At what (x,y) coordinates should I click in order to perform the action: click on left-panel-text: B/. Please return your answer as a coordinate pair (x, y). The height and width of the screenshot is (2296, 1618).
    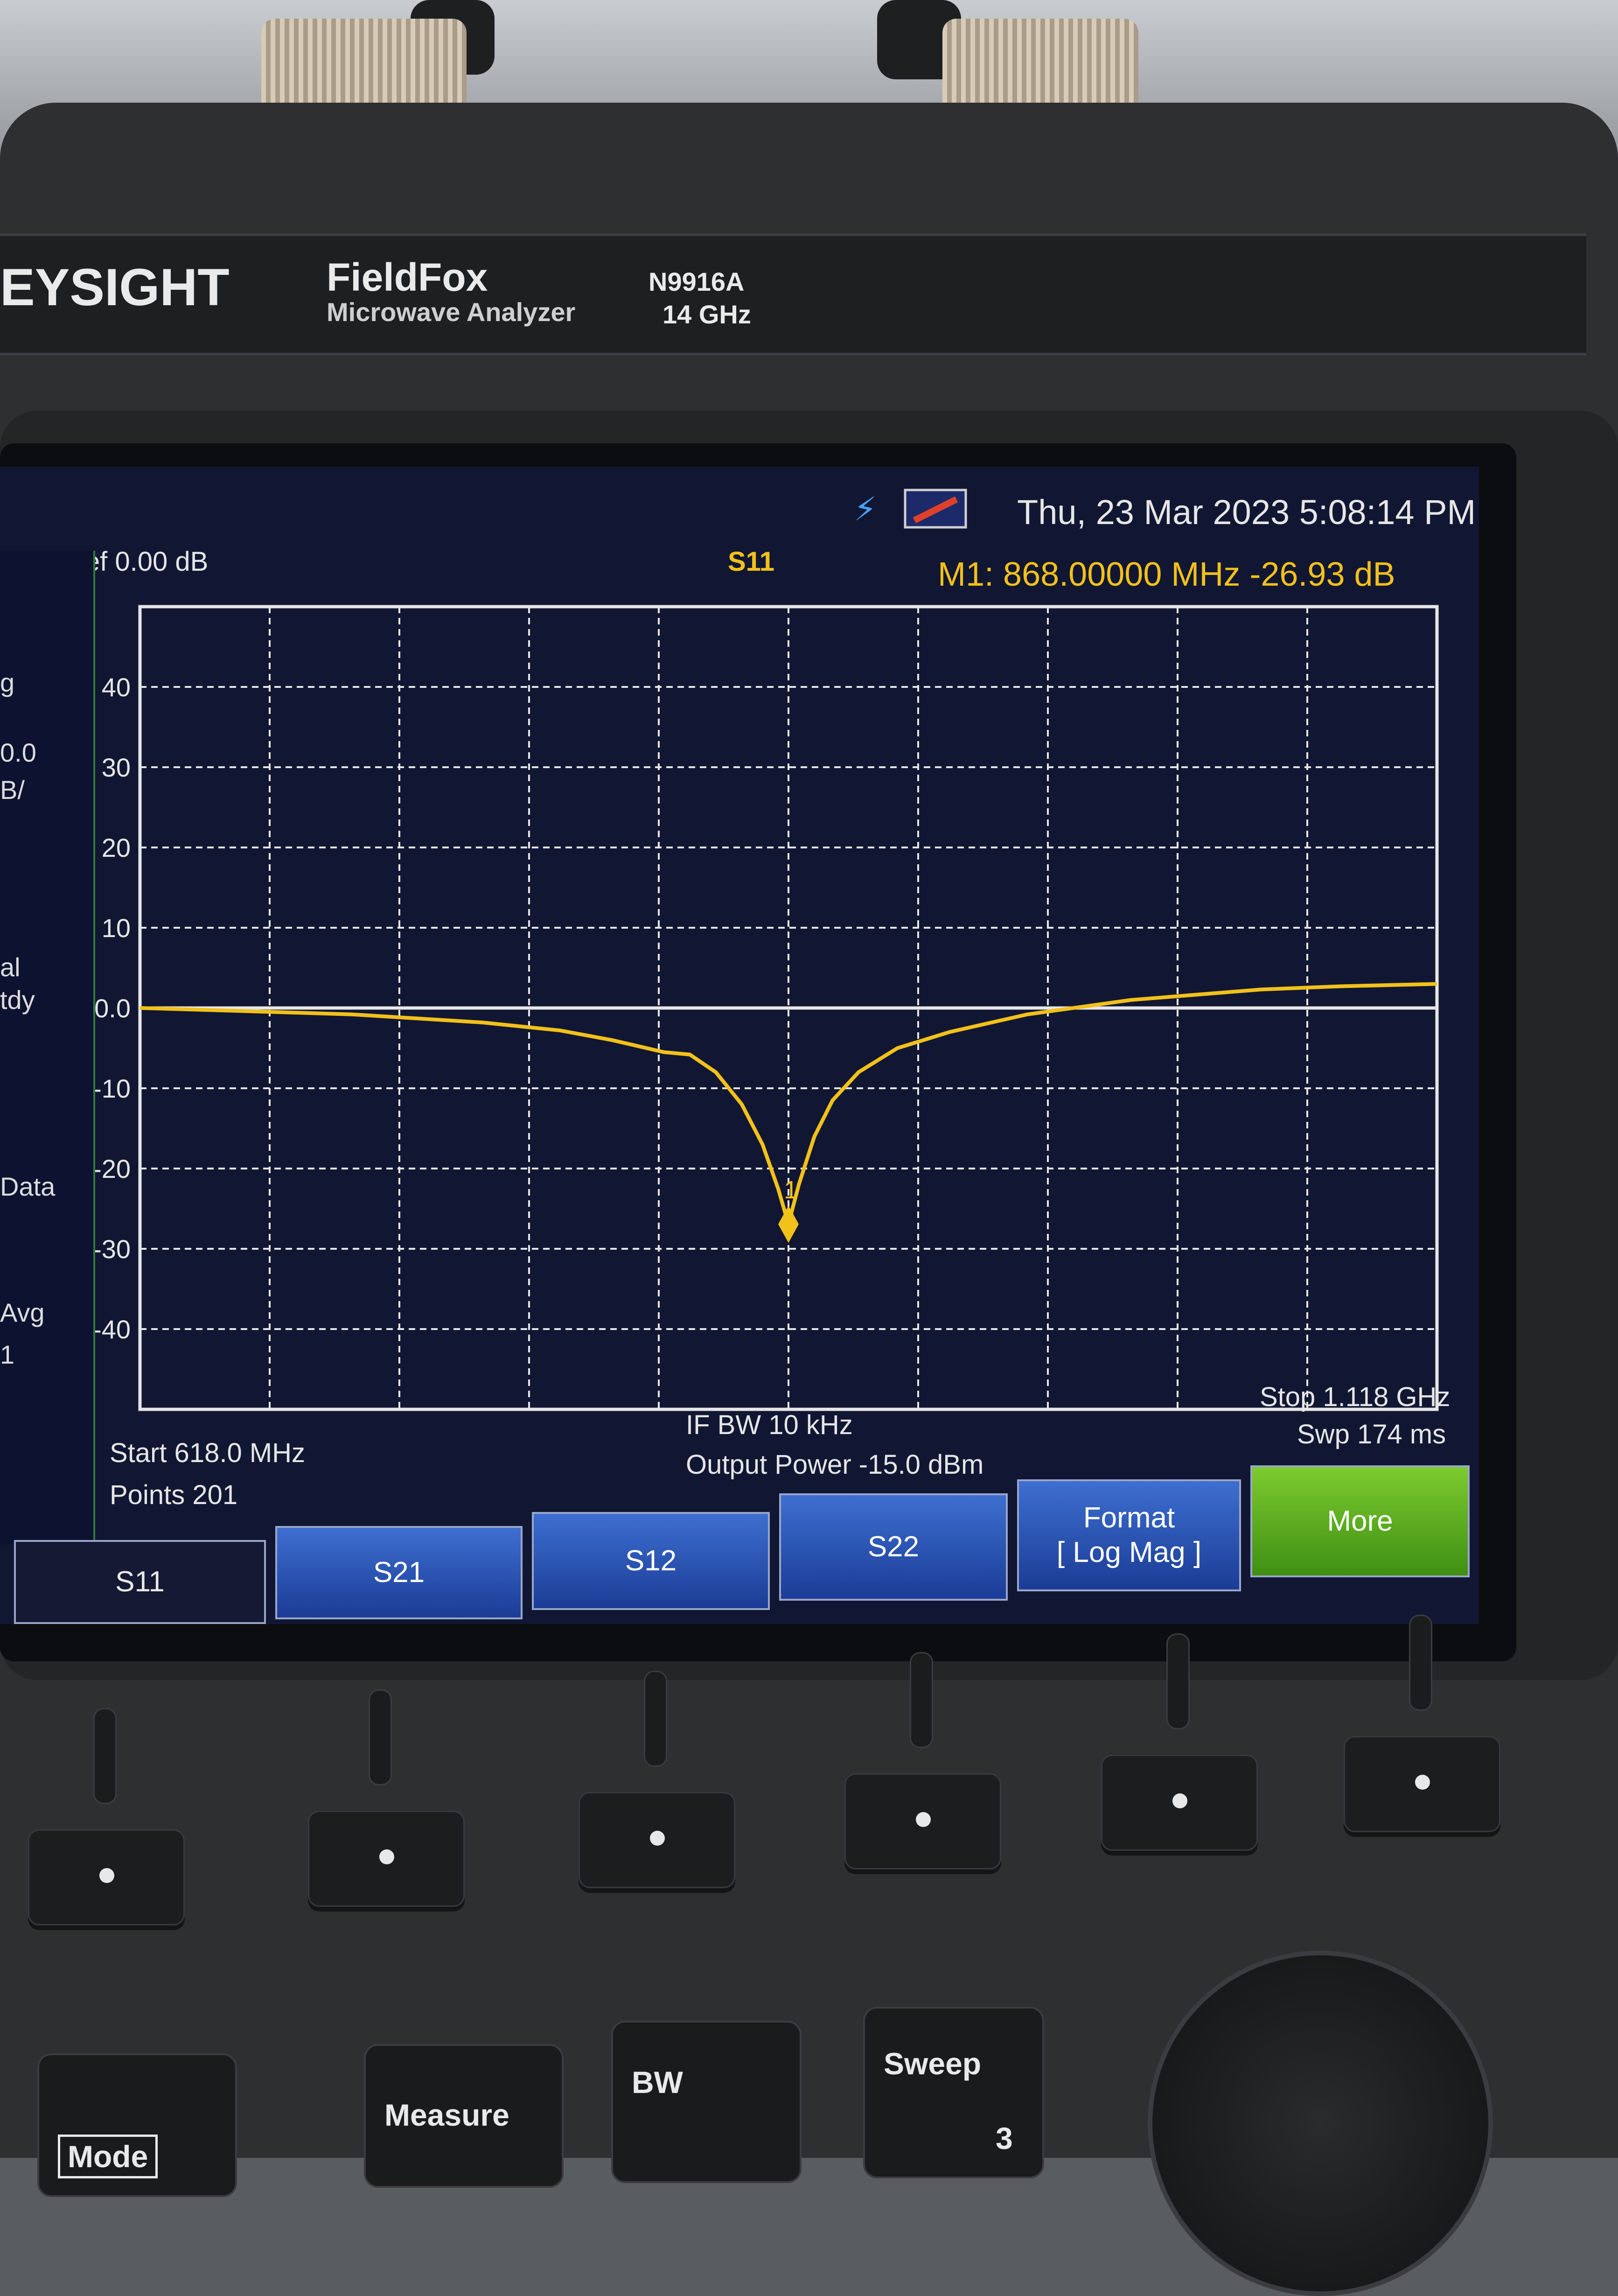
    Looking at the image, I should click on (12, 790).